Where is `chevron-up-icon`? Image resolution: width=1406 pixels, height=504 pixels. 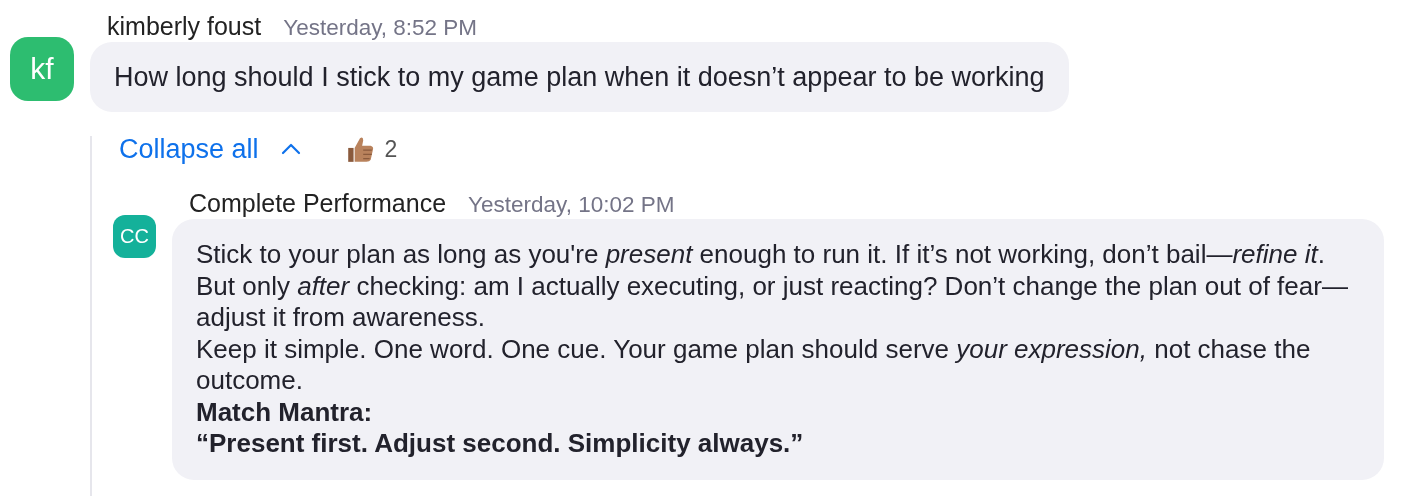 chevron-up-icon is located at coordinates (290, 149).